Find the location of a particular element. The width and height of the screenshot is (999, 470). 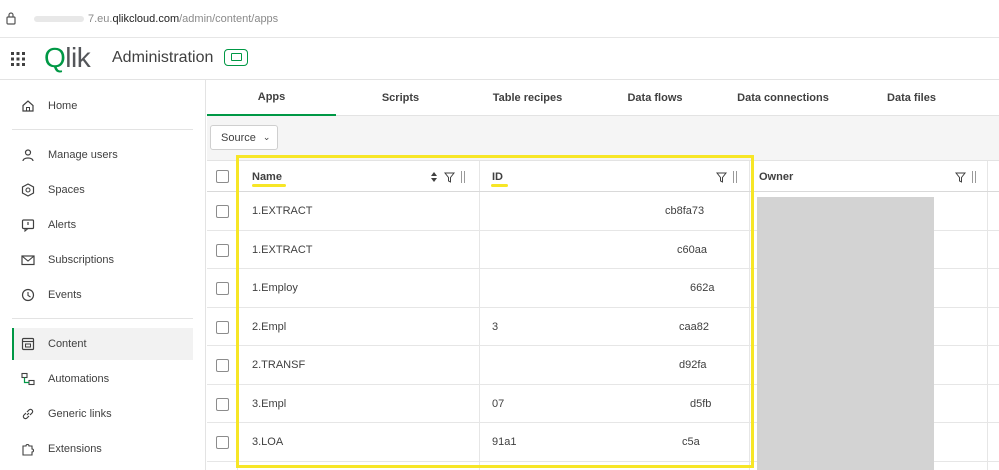

sidebar-item-generic-links: Generic links is located at coordinates (102, 414).